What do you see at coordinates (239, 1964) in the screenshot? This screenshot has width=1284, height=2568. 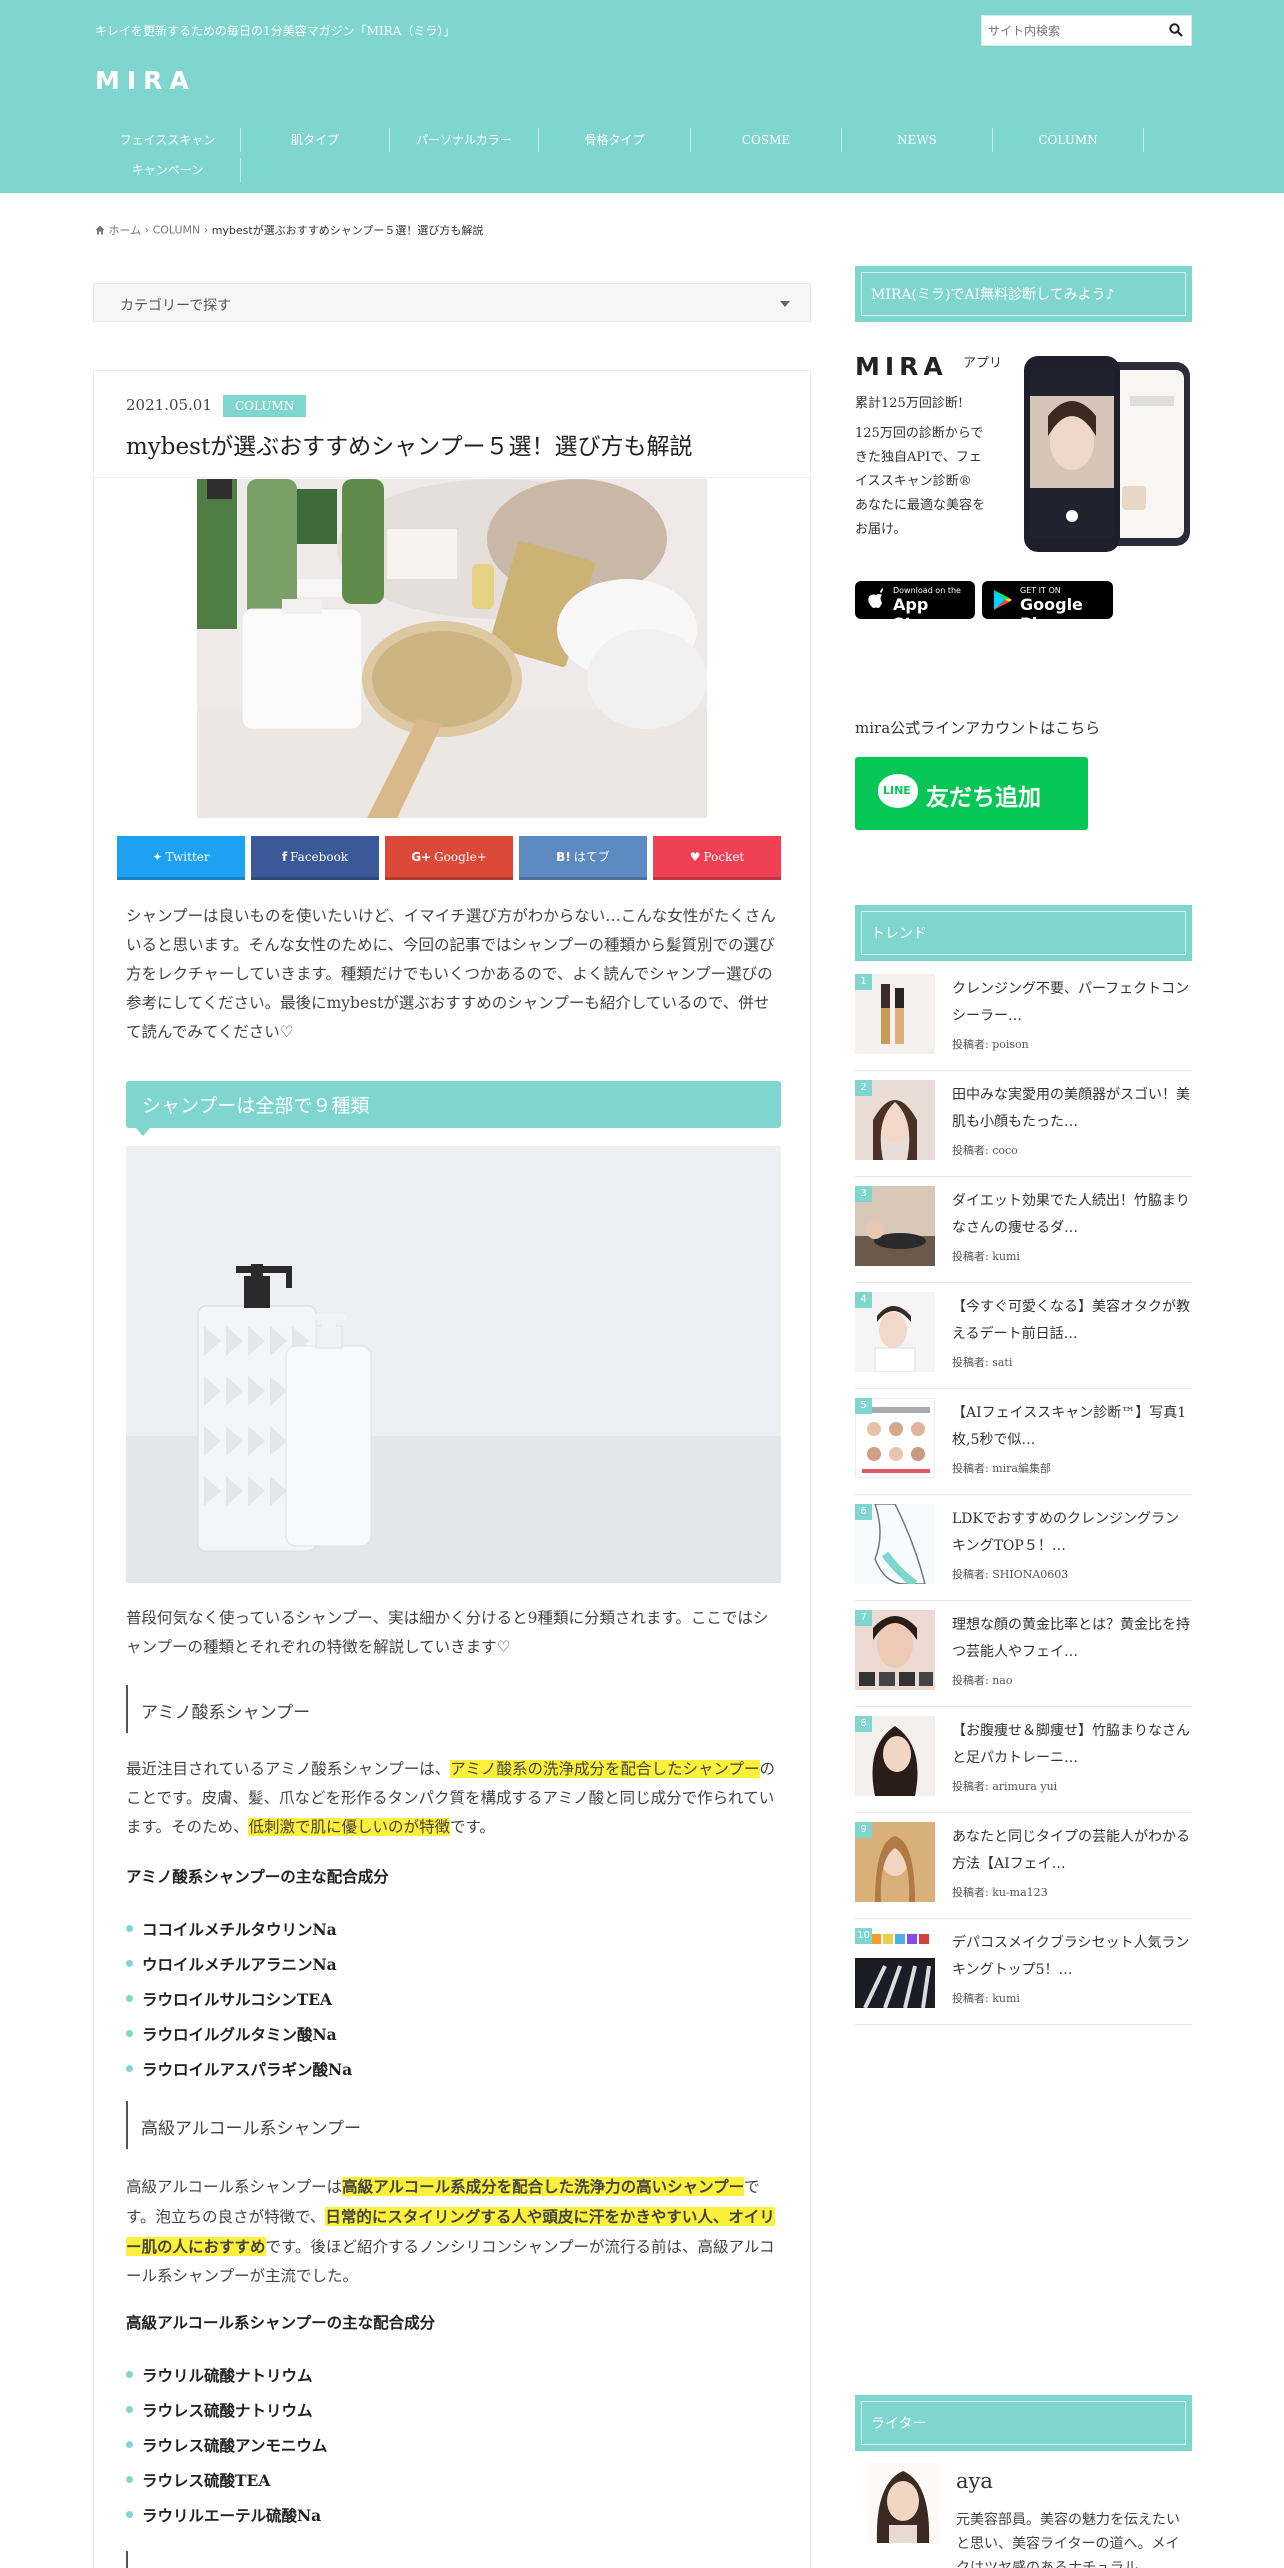 I see `list-item-text: ウロイルメチルアラニンNa` at bounding box center [239, 1964].